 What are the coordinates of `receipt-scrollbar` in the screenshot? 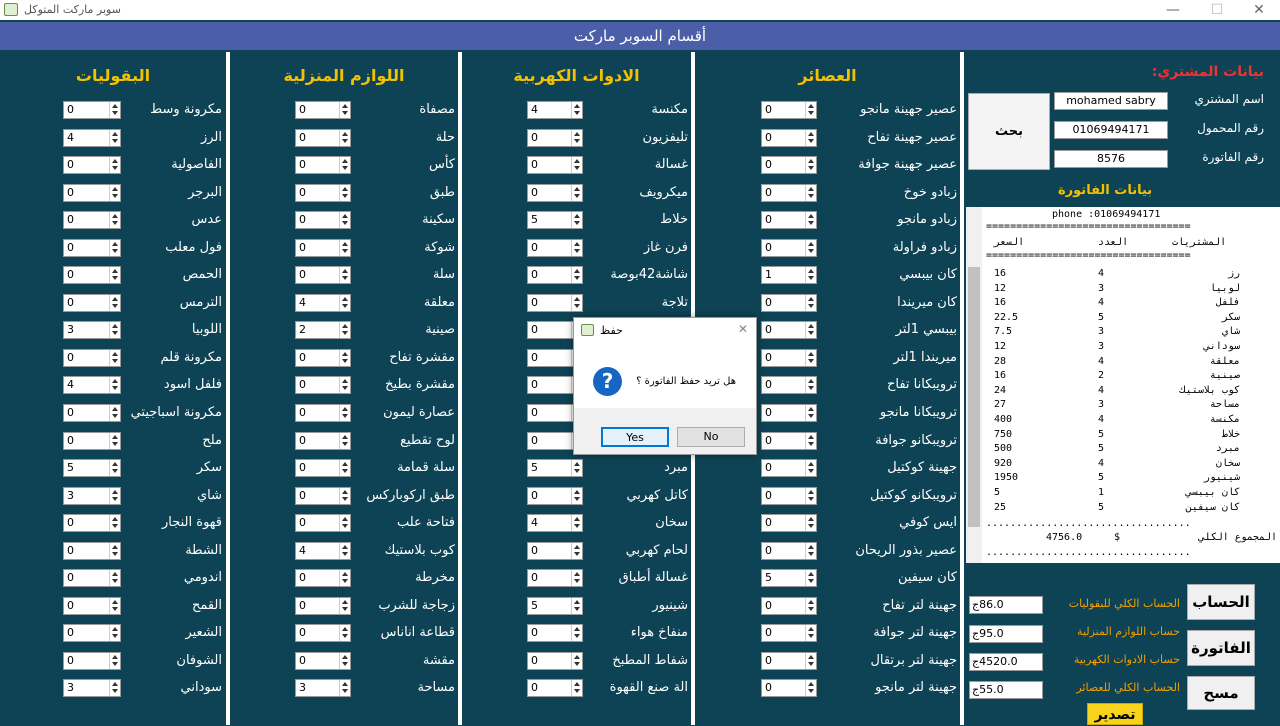 It's located at (974, 385).